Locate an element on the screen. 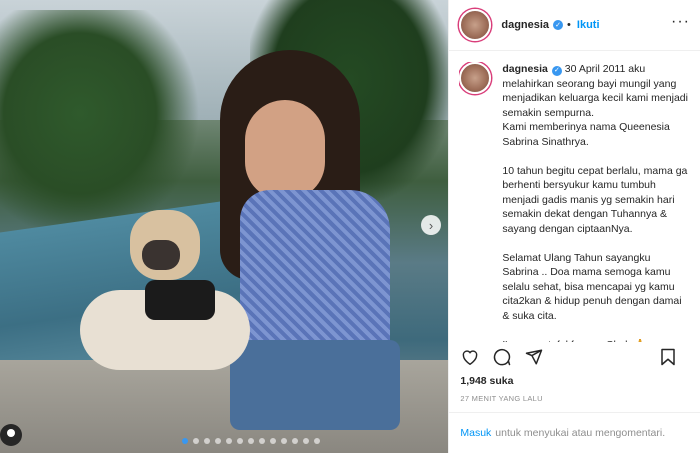  post-timestamp: 27 MENIT YANG LALU is located at coordinates (501, 398).